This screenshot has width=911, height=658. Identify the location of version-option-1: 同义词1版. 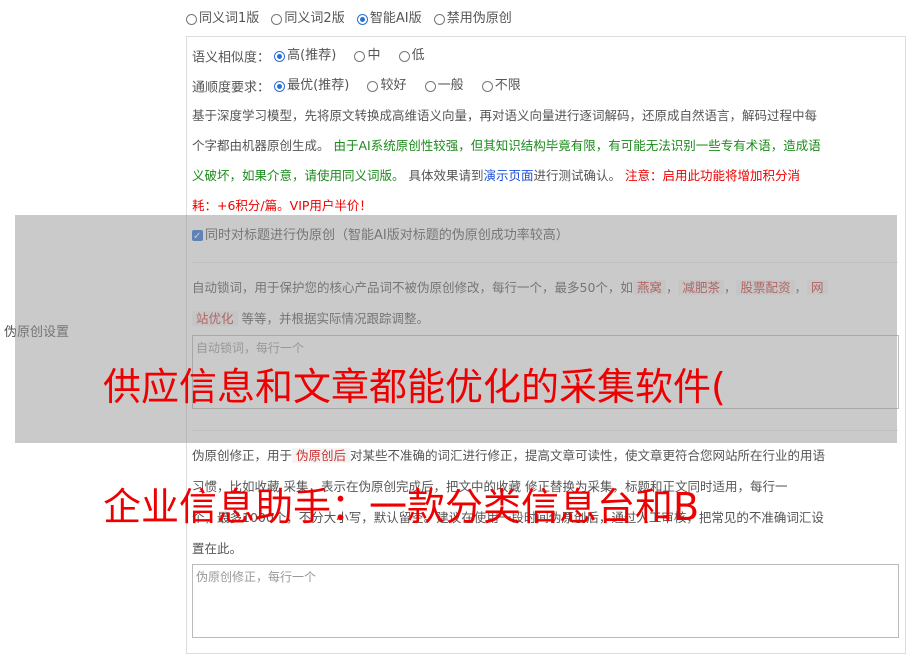
(222, 19).